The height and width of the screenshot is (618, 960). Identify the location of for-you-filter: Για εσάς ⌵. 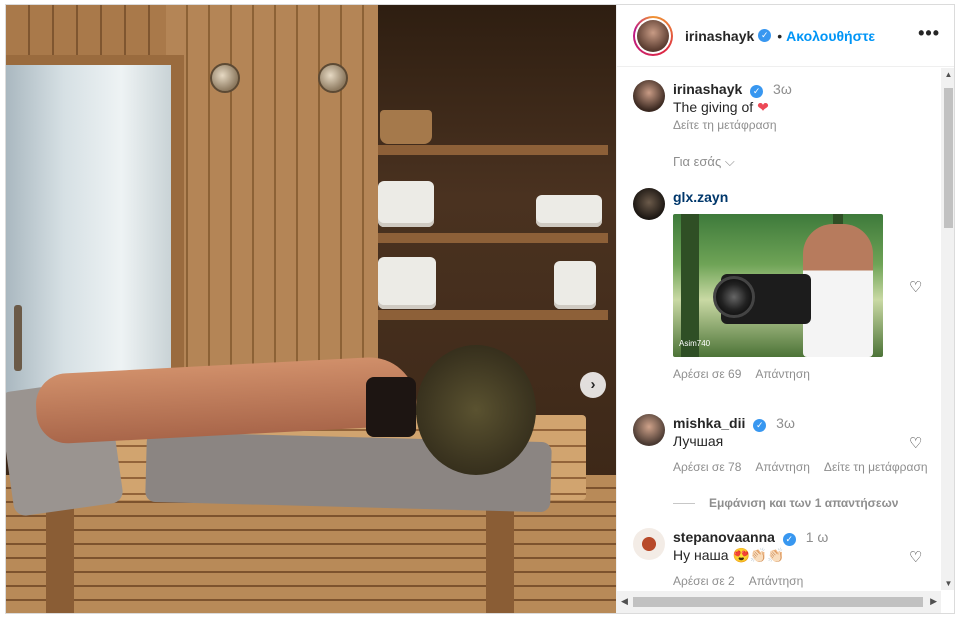
(704, 162).